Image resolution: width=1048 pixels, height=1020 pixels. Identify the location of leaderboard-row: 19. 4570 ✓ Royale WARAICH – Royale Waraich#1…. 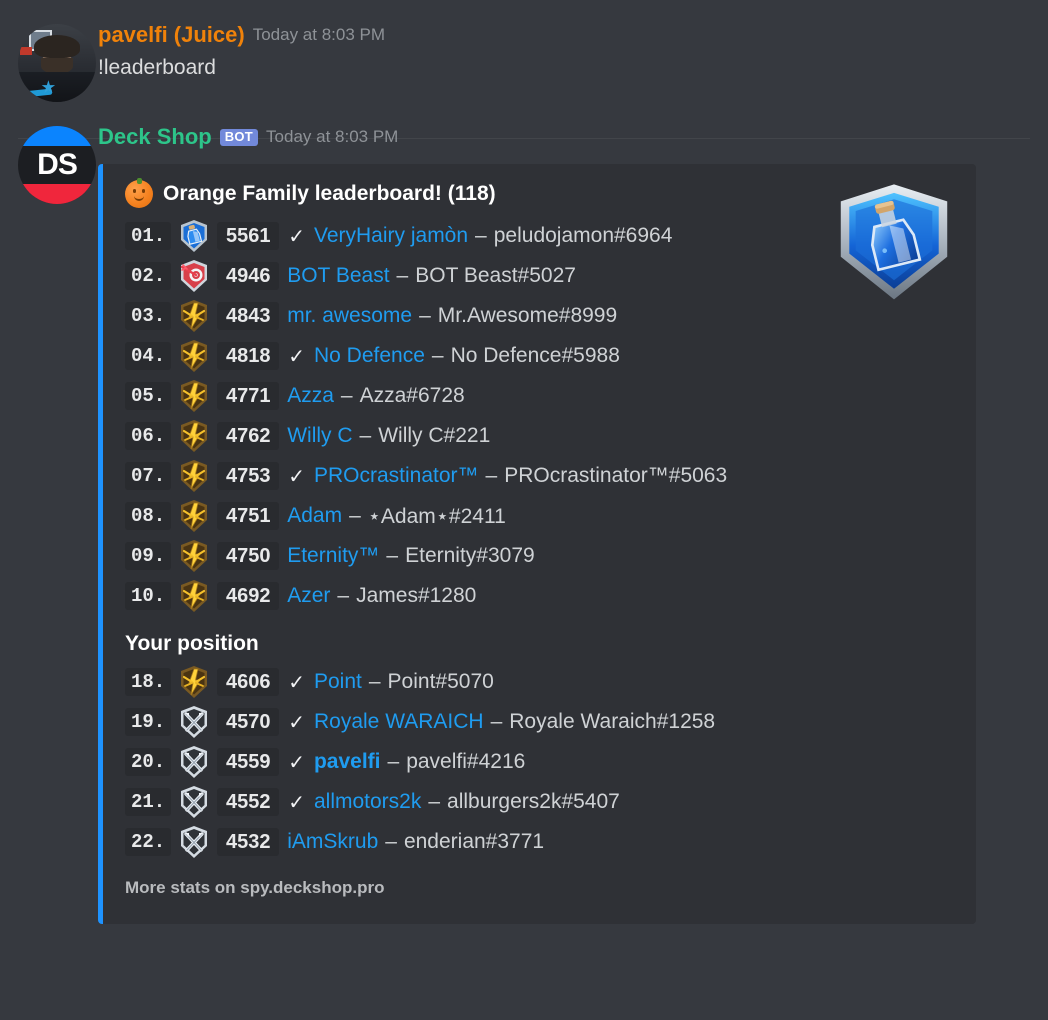
(541, 722).